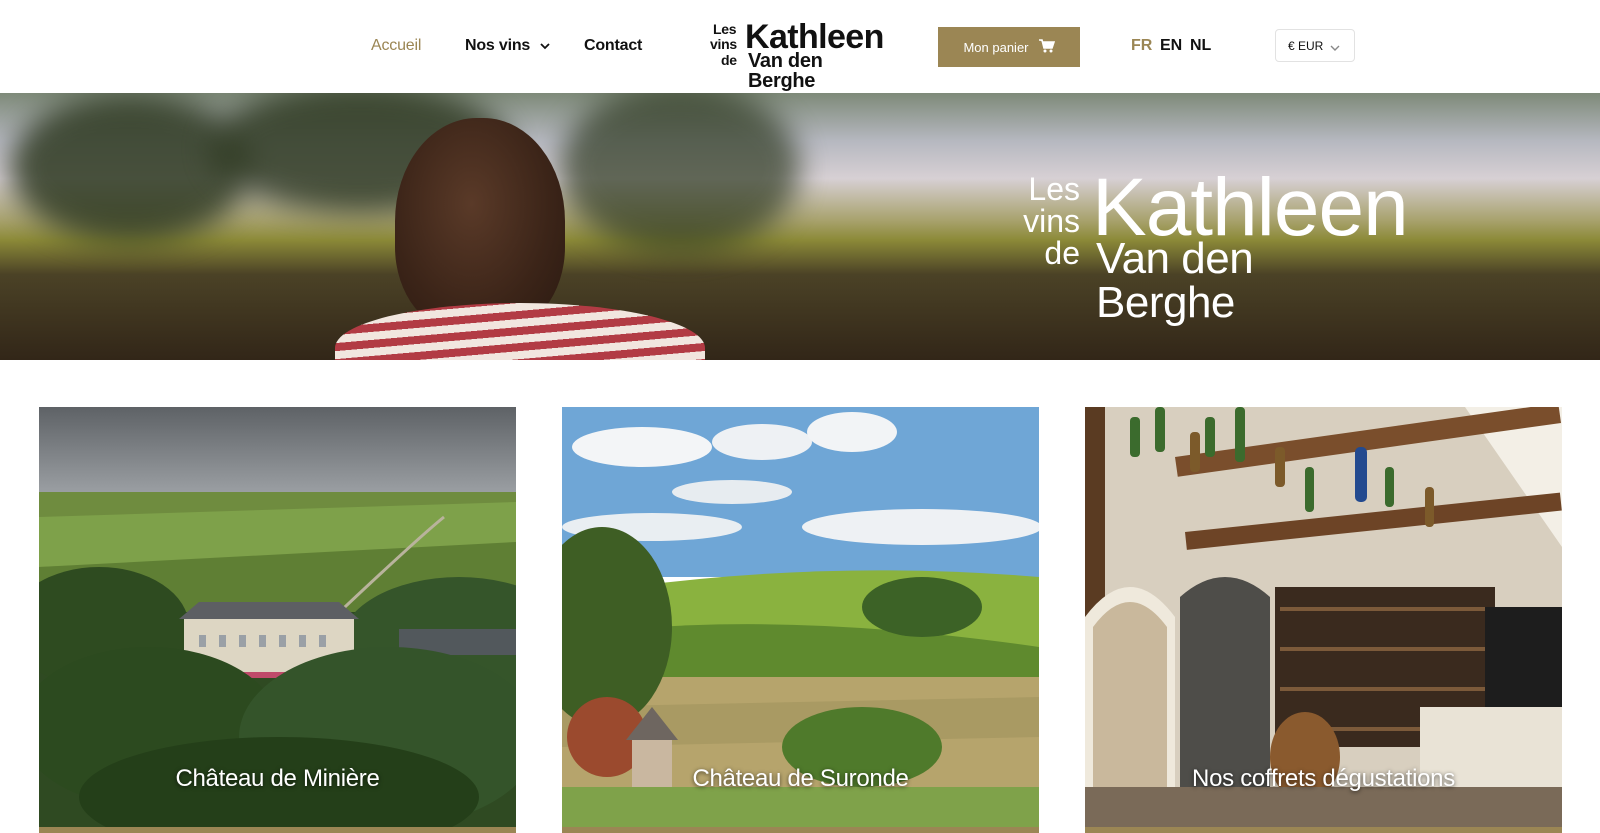 This screenshot has width=1600, height=833. I want to click on logo-name-first: Kathleen, so click(814, 37).